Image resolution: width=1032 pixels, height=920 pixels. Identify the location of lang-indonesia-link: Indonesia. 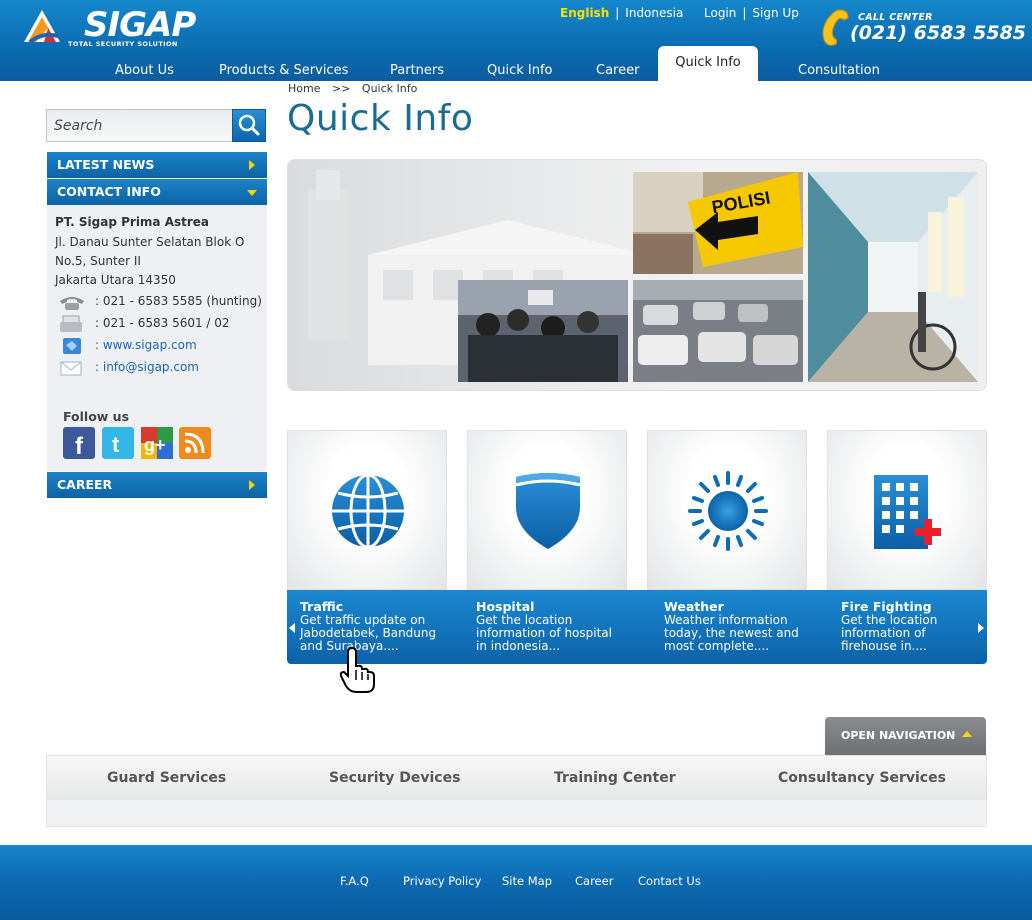
(654, 13).